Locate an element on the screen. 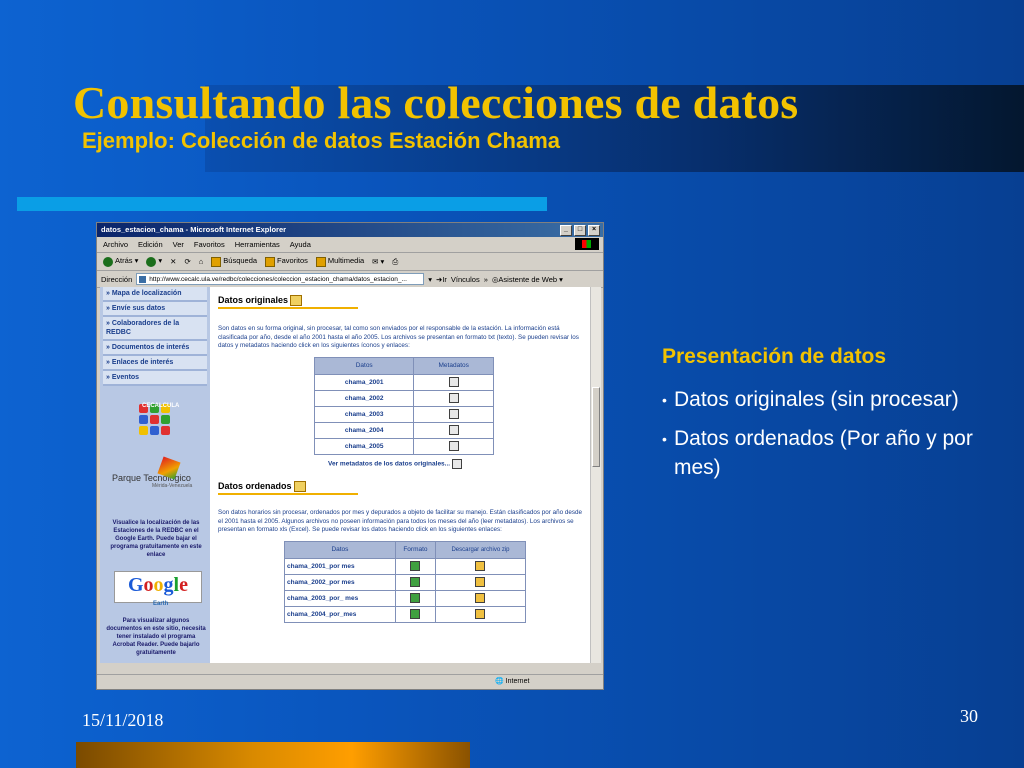 Image resolution: width=1024 pixels, height=768 pixels. bullets-heading: Presentación de datos is located at coordinates (774, 356).